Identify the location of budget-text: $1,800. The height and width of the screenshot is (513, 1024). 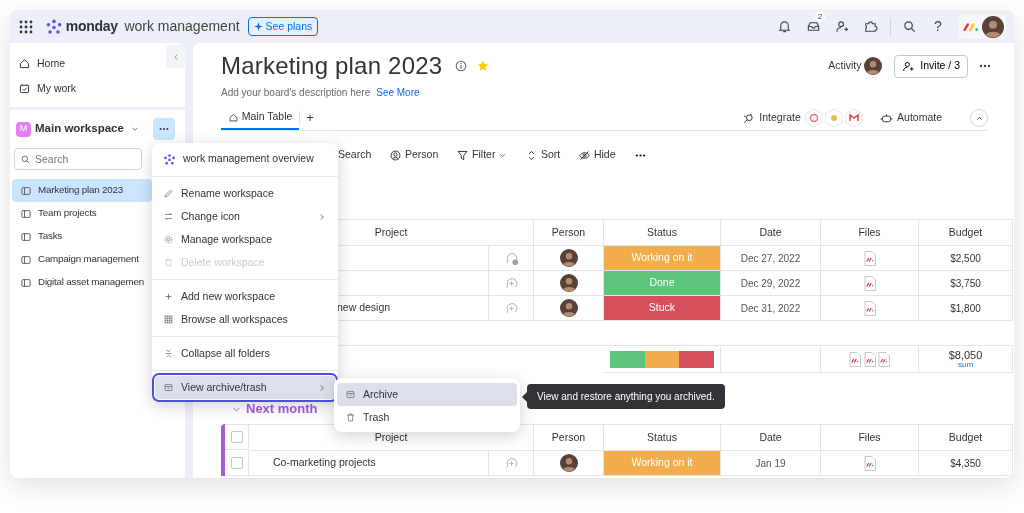
(965, 308).